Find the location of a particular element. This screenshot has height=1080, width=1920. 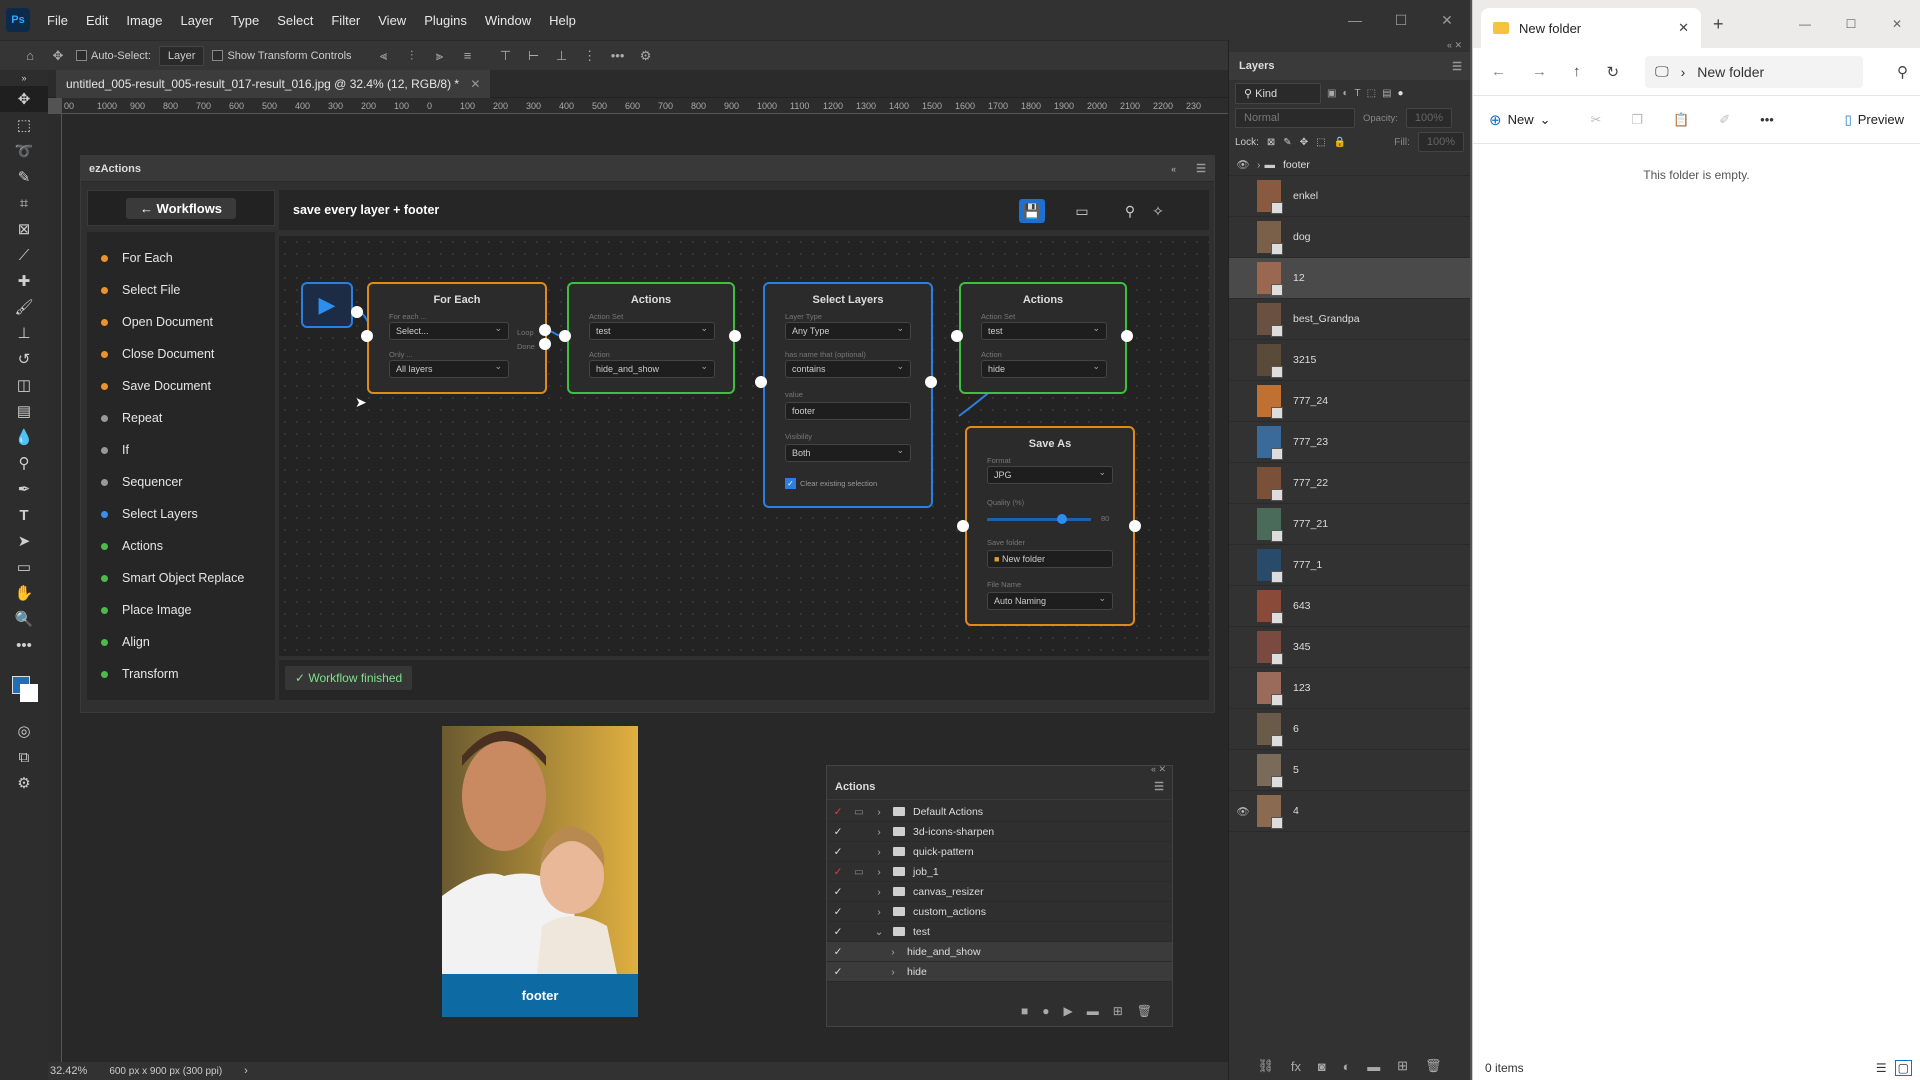

layer-row: 👁 4 is located at coordinates (1349, 811).